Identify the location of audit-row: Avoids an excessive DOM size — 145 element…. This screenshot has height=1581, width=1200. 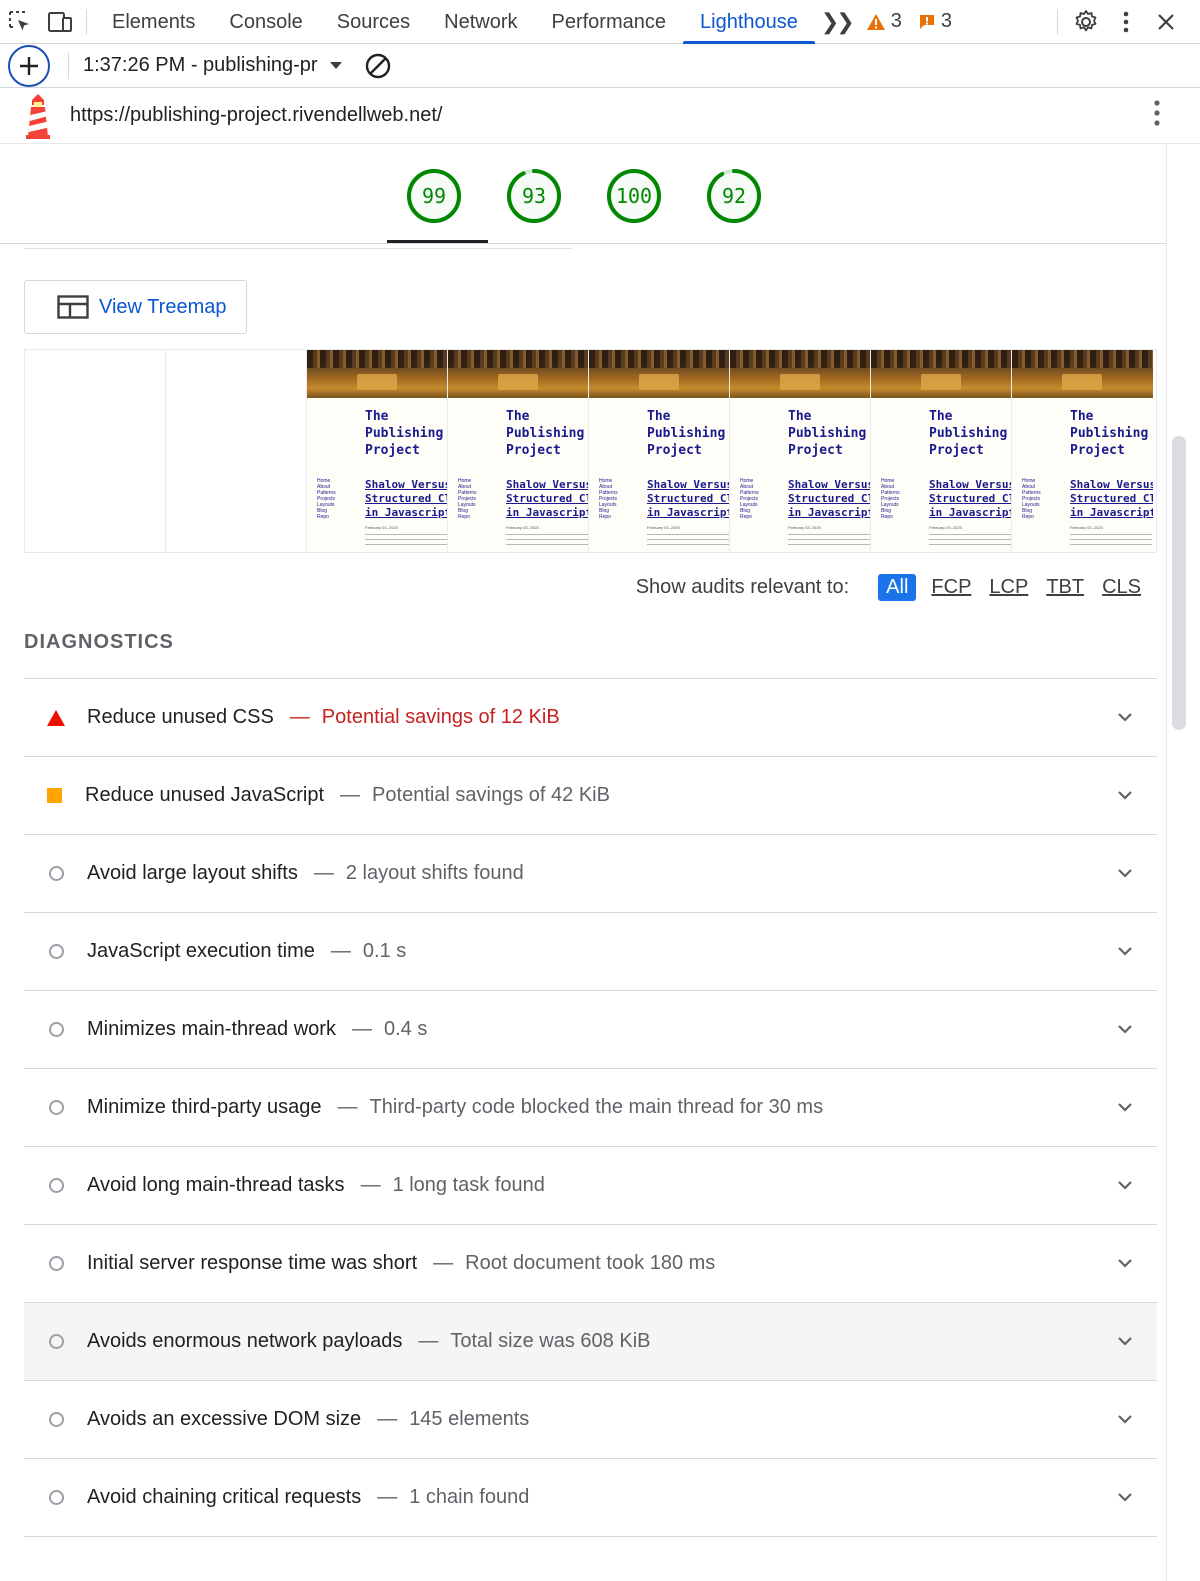
(590, 1420).